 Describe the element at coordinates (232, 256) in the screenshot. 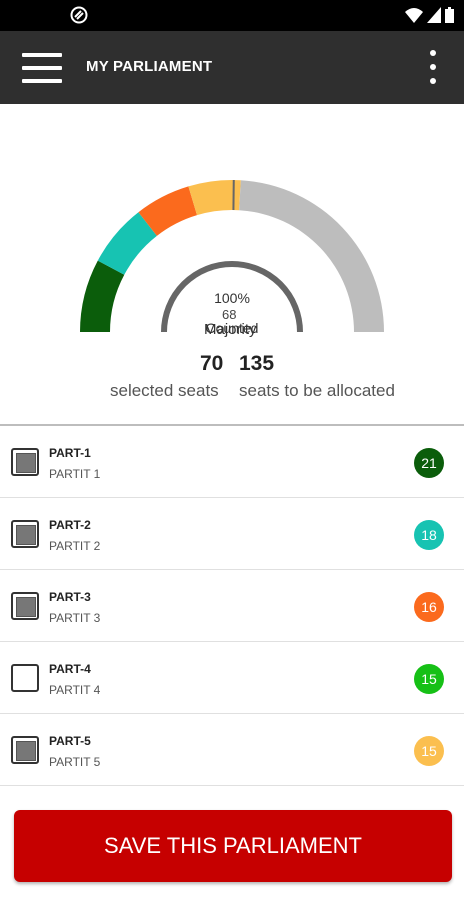

I see `seat-arc-chart` at that location.